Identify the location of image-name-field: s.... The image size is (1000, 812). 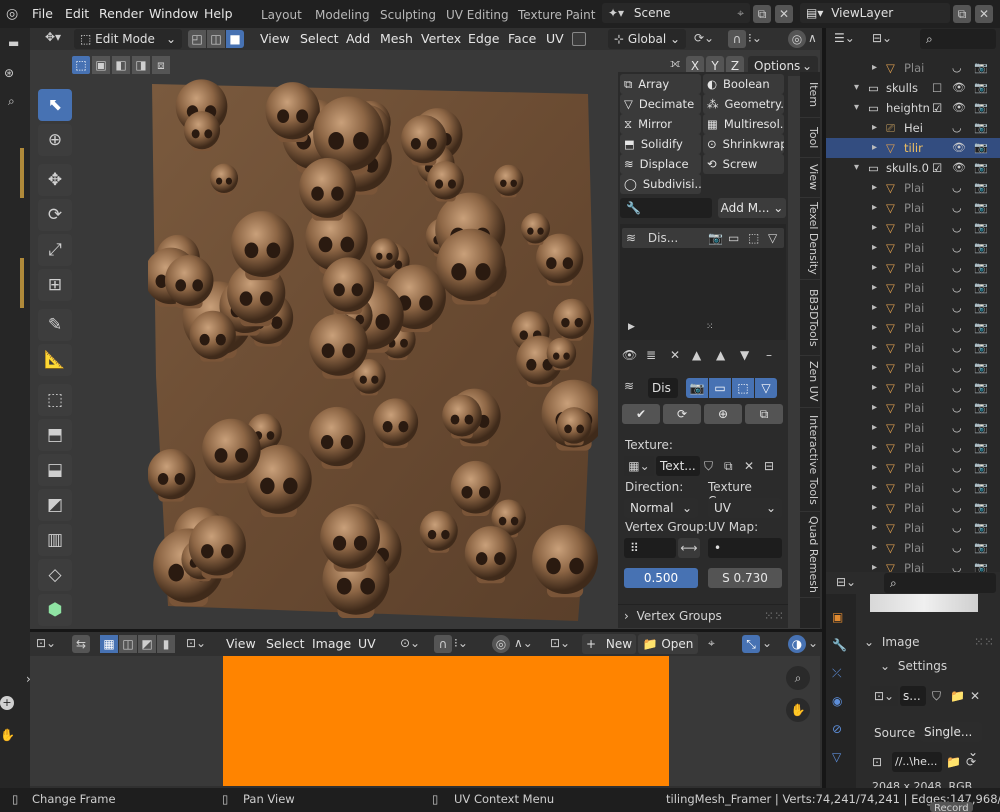
(913, 696).